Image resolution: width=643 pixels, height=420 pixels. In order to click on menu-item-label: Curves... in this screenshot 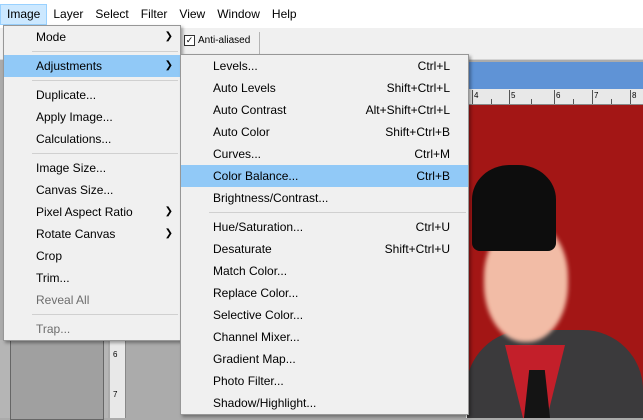, I will do `click(237, 154)`.